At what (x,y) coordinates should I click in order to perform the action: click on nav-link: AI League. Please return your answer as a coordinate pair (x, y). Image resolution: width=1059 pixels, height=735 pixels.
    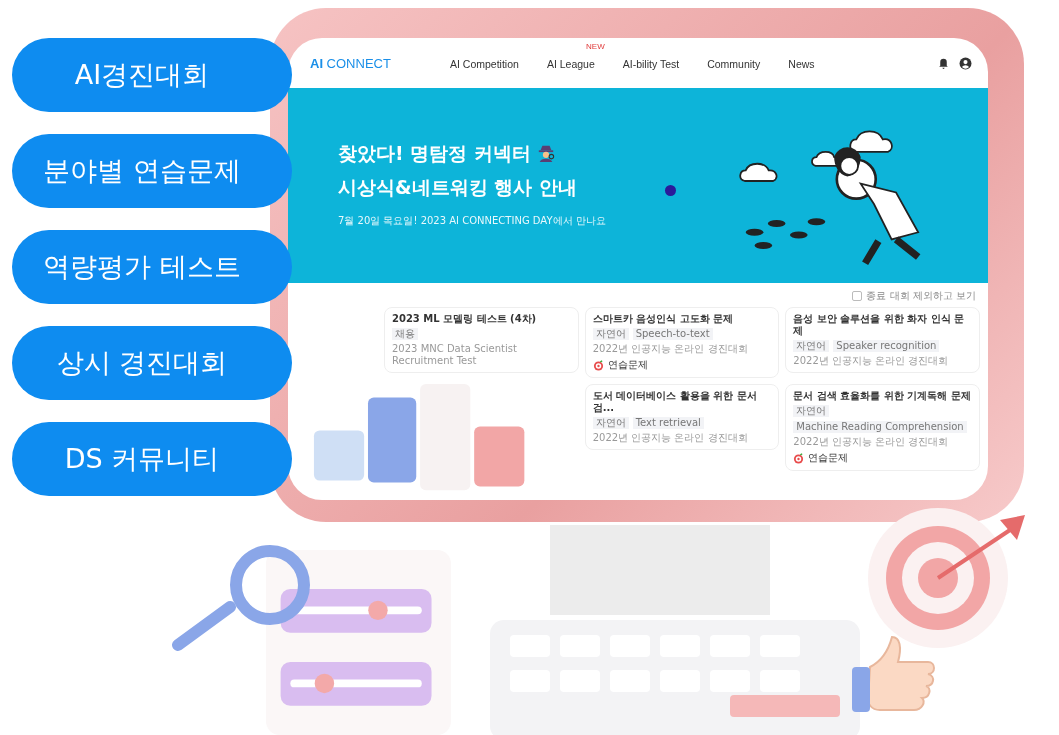
    Looking at the image, I should click on (570, 64).